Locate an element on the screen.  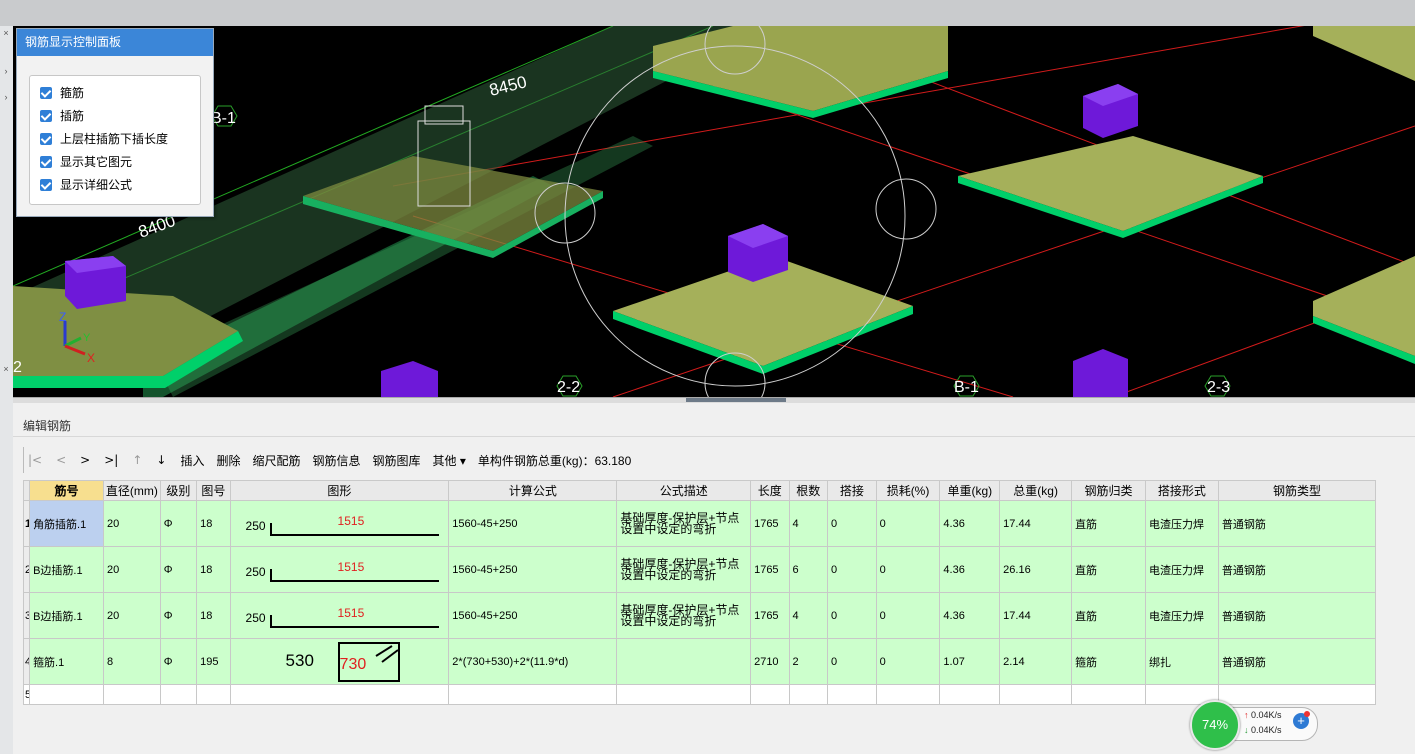
column-header: 筋号 is located at coordinates (66, 490).